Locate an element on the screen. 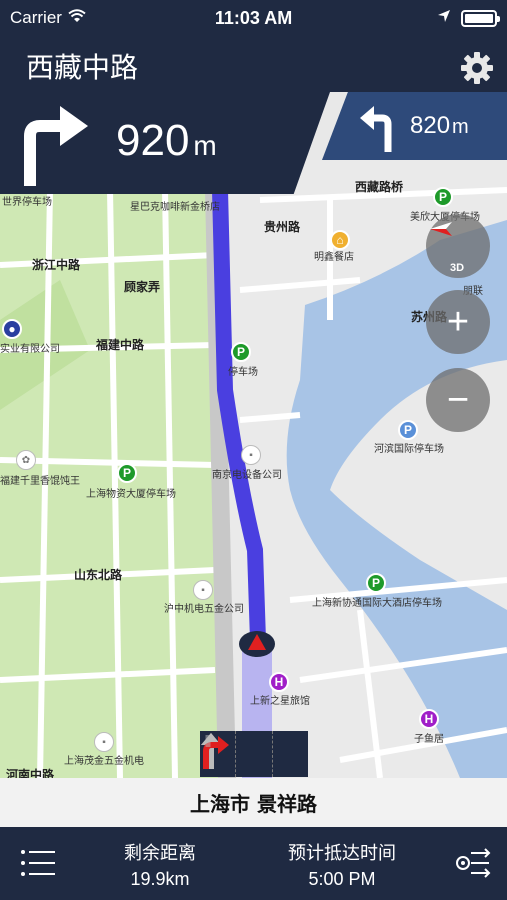  next-turn-panel: 920 m is located at coordinates (165, 143).